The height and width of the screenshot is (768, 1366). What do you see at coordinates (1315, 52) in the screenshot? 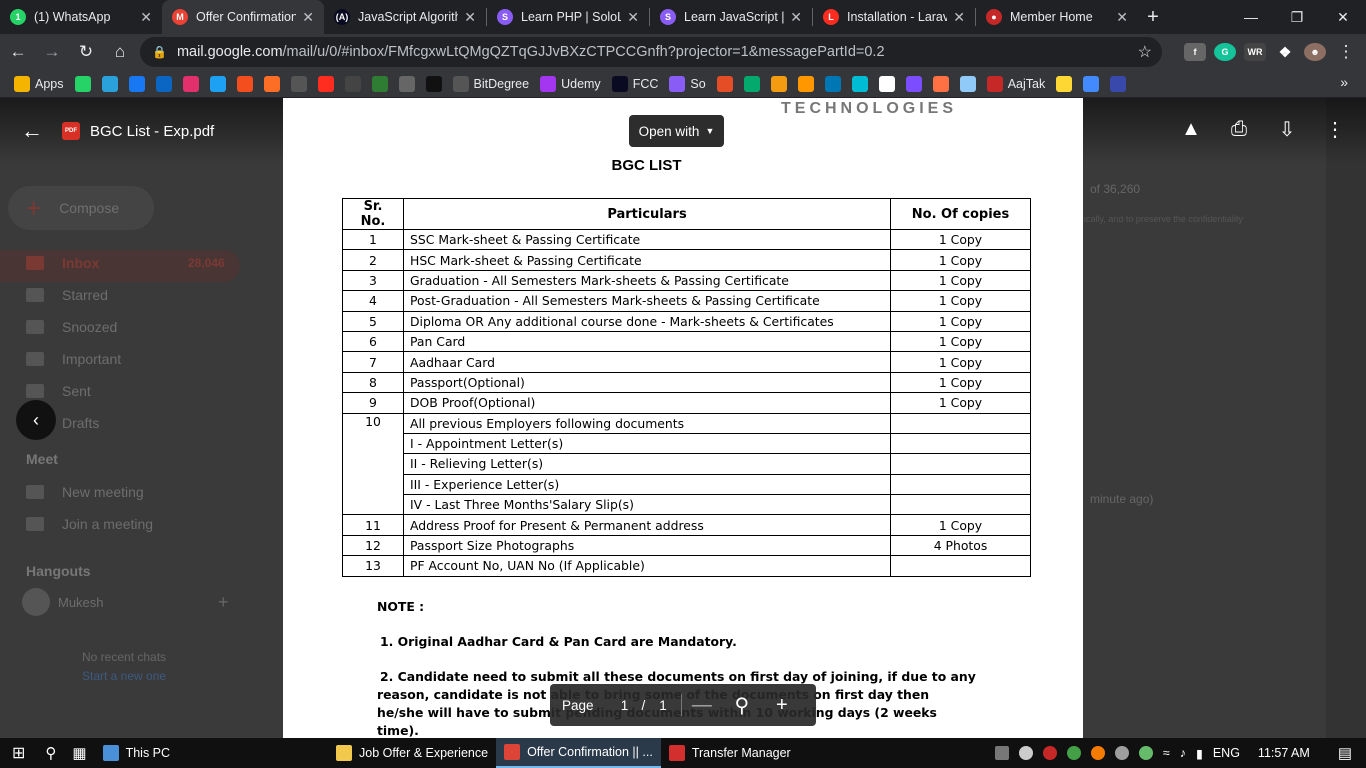
I see `profile-avatar: ☻` at bounding box center [1315, 52].